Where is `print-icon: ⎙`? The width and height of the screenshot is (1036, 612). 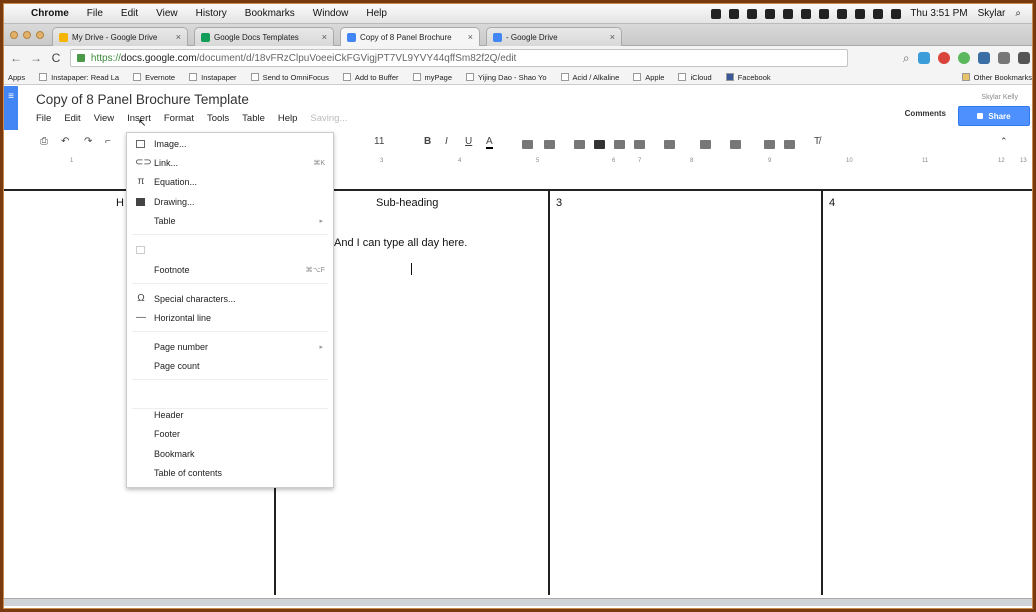 print-icon: ⎙ is located at coordinates (44, 141).